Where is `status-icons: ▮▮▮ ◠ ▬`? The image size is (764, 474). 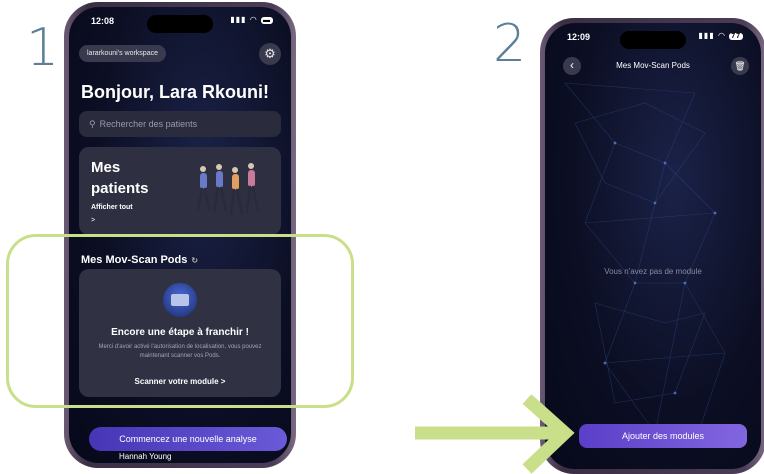
status-icons: ▮▮▮ ◠ ▬ is located at coordinates (251, 19).